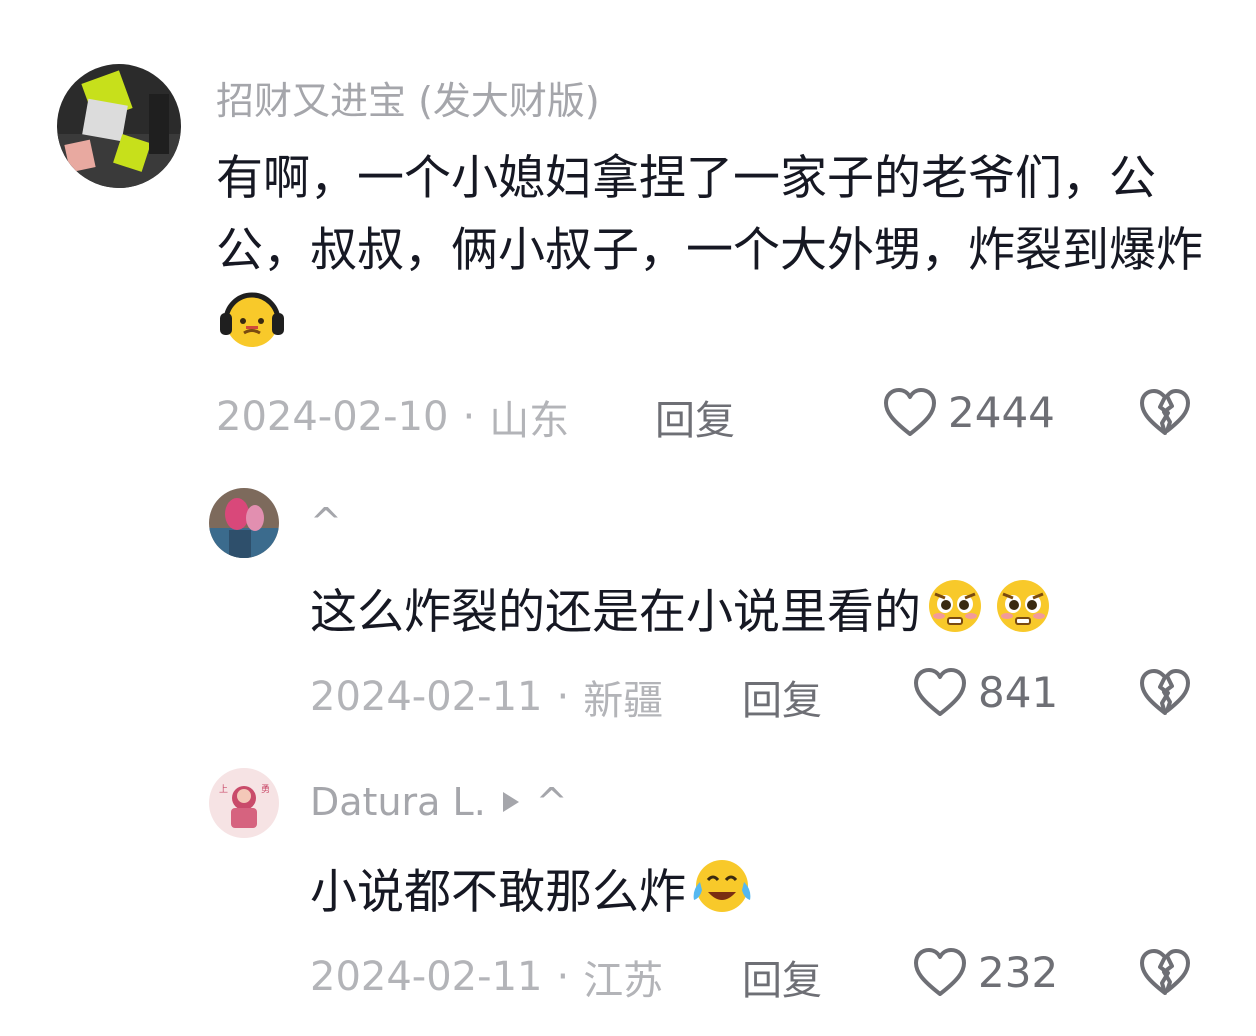 Image resolution: width=1256 pixels, height=1036 pixels. I want to click on comment-meta: 2024-02-11 · 江苏, so click(486, 977).